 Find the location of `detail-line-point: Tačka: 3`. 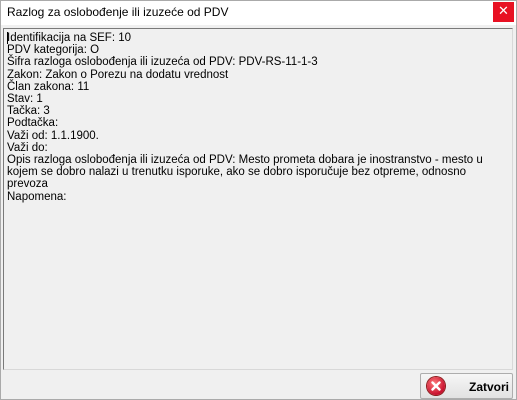

detail-line-point: Tačka: 3 is located at coordinates (28, 111).